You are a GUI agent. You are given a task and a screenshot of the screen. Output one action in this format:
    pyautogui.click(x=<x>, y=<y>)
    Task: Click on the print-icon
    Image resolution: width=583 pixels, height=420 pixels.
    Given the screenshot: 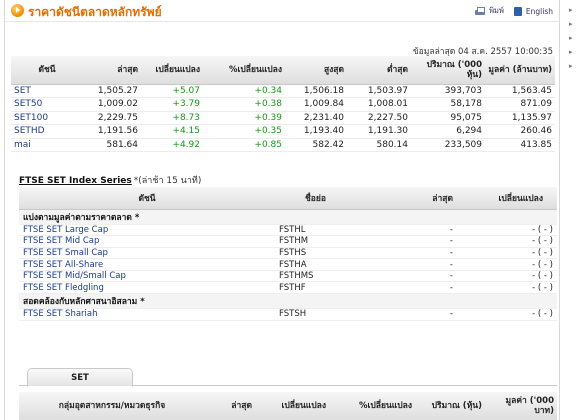 What is the action you would take?
    pyautogui.click(x=480, y=11)
    